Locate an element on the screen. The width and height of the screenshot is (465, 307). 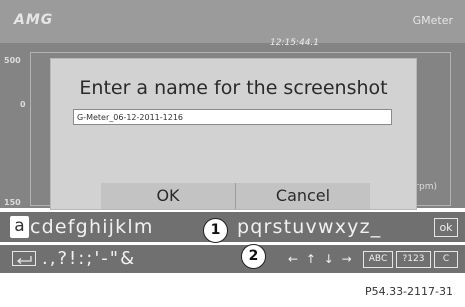
time-readout: 12:15:44.1 is located at coordinates (295, 43).